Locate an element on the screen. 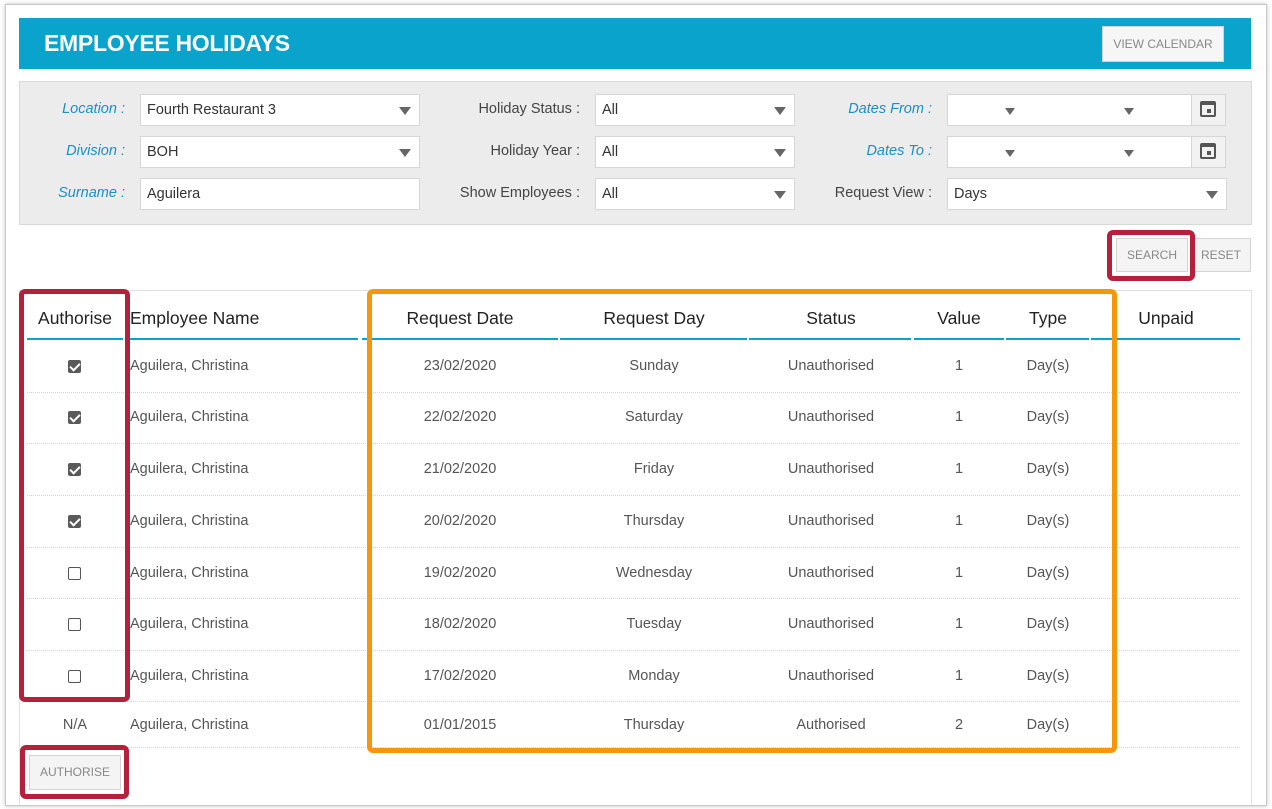 The image size is (1272, 809). surname-label: Surname : is located at coordinates (91, 193).